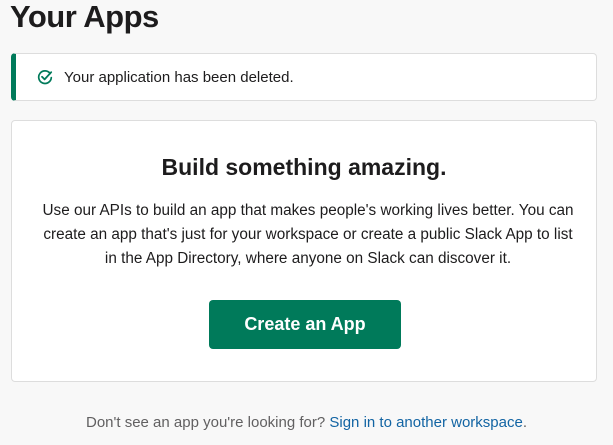 Image resolution: width=613 pixels, height=445 pixels. I want to click on success-alert: Your application has been deleted., so click(304, 77).